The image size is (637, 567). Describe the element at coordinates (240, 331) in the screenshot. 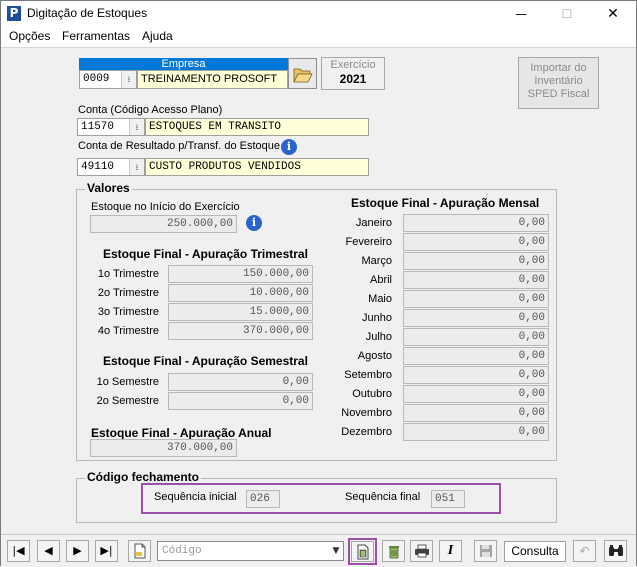

I see `trimestre-4-field: 370.000,00` at that location.